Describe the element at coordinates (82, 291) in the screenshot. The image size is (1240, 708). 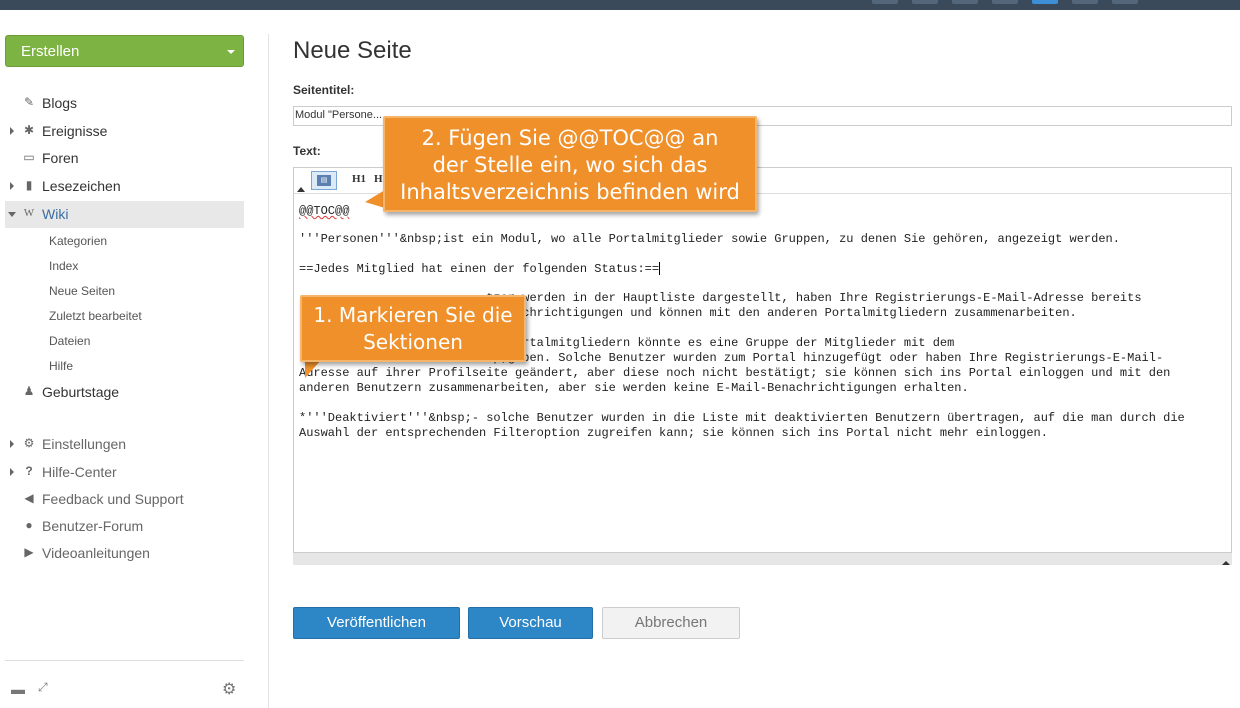
I see `wiki-sub-neue-seiten: Neue Seiten` at that location.